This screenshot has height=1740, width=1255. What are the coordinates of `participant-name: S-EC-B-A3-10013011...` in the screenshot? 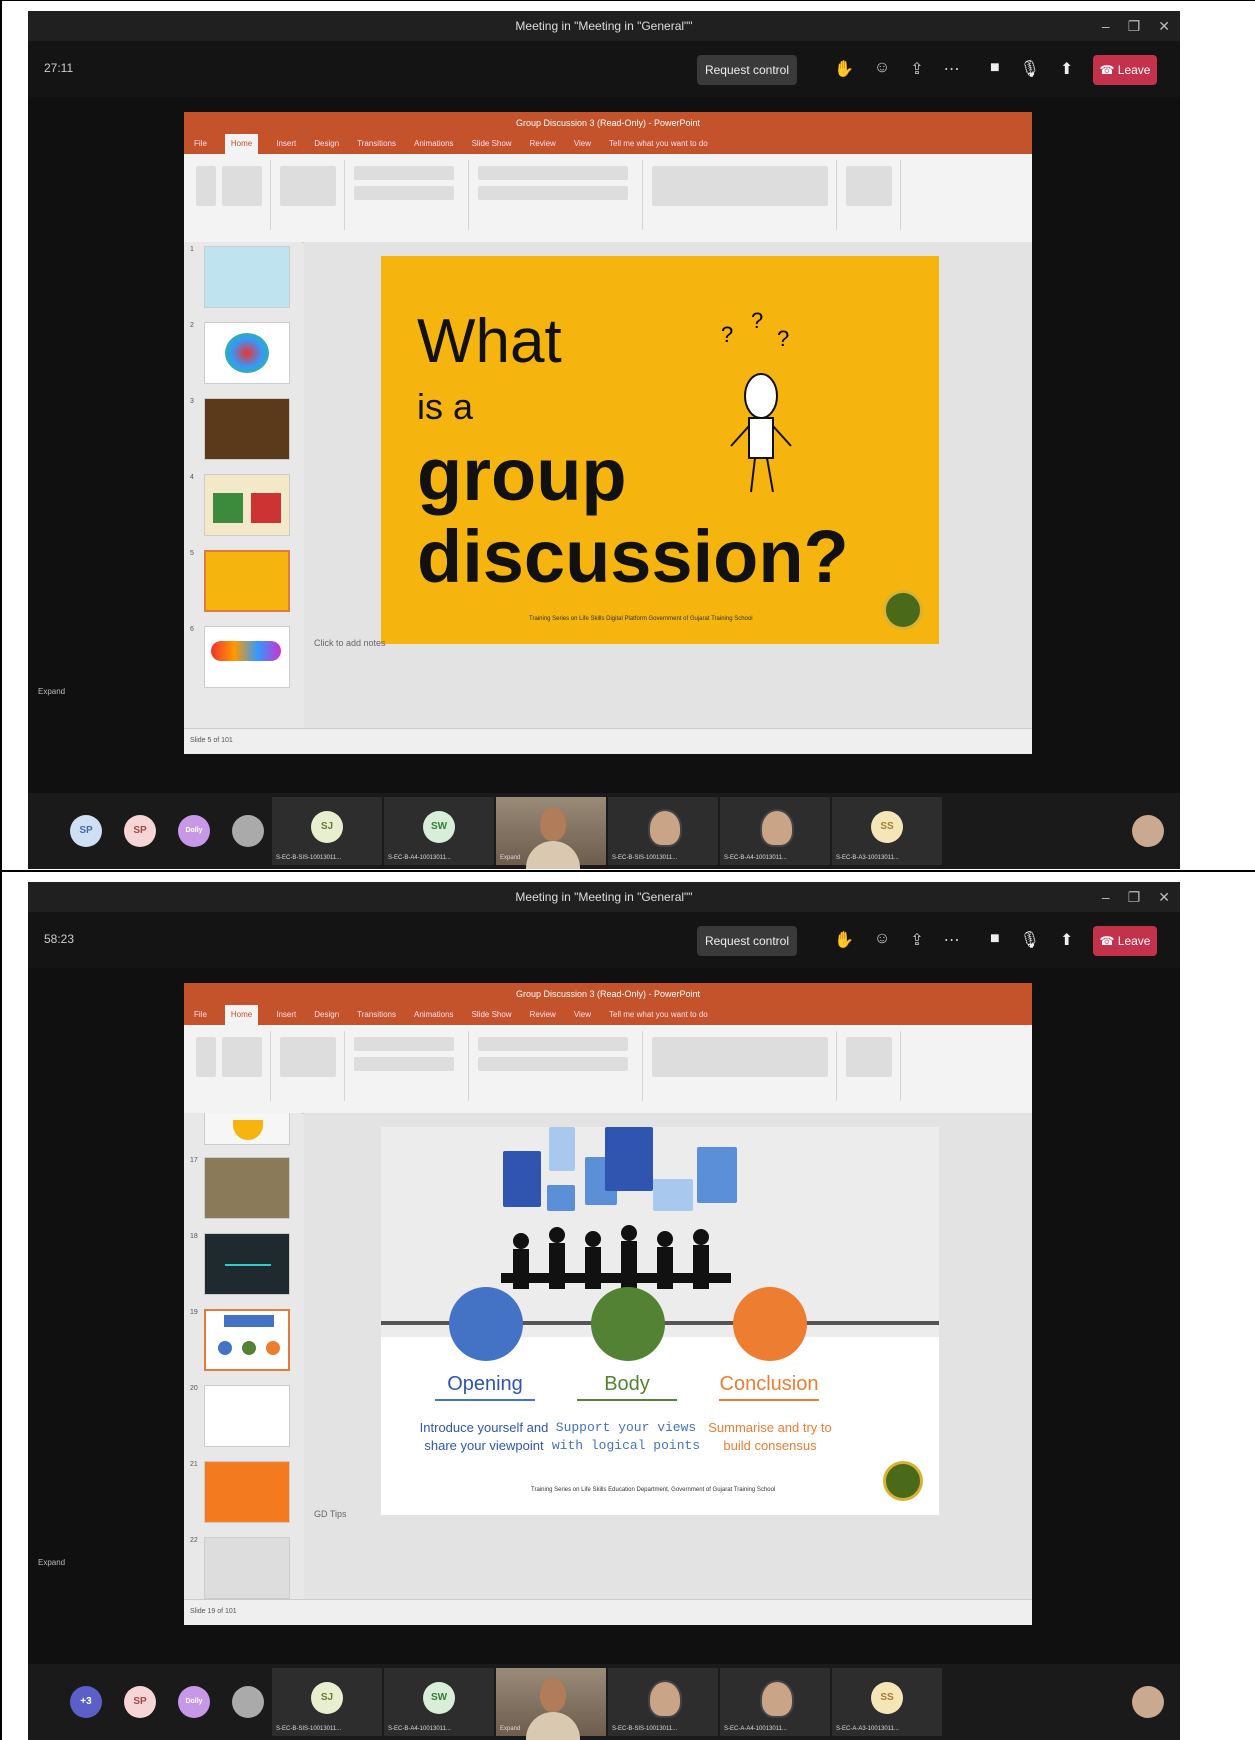 It's located at (867, 858).